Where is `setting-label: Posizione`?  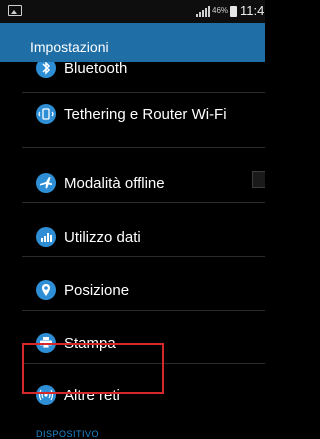 setting-label: Posizione is located at coordinates (97, 290).